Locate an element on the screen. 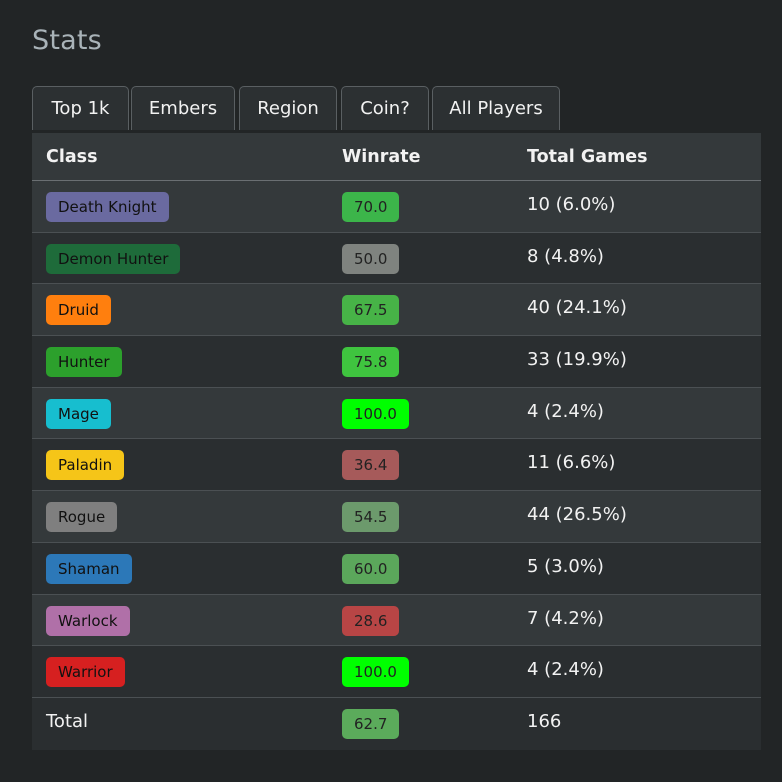 This screenshot has height=782, width=782. winrate-badge: 54.5 is located at coordinates (371, 517).